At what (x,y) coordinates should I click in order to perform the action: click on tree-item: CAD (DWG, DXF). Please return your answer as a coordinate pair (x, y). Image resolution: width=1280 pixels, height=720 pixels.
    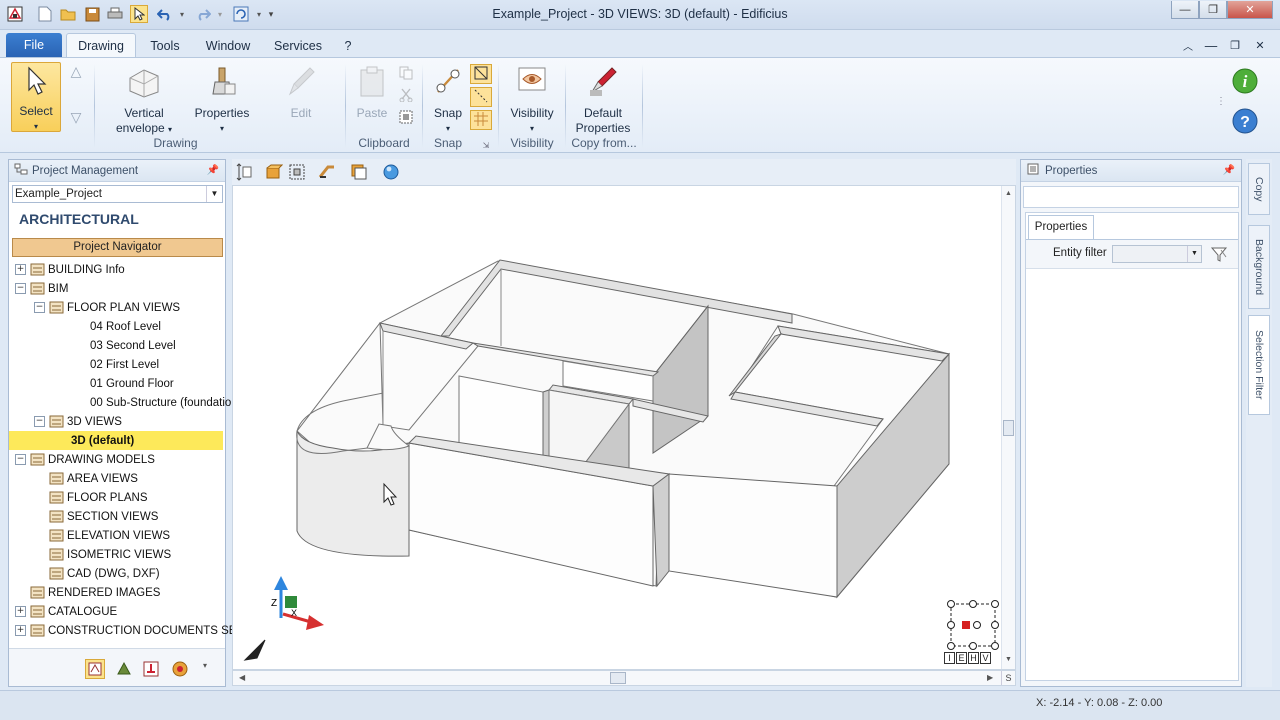
    Looking at the image, I should click on (97, 573).